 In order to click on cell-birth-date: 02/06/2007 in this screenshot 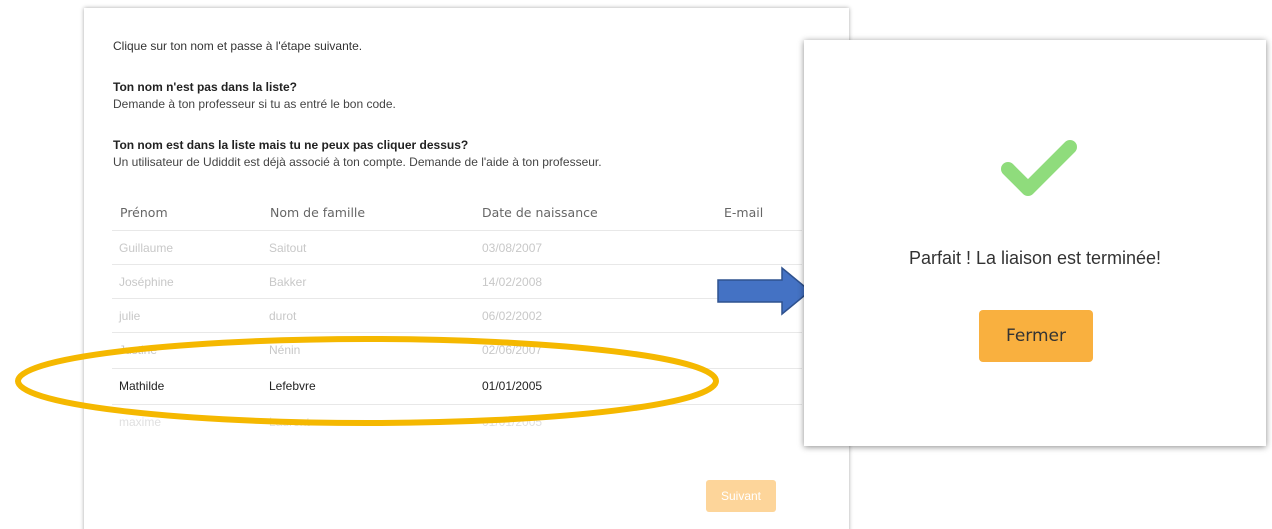, I will do `click(512, 350)`.